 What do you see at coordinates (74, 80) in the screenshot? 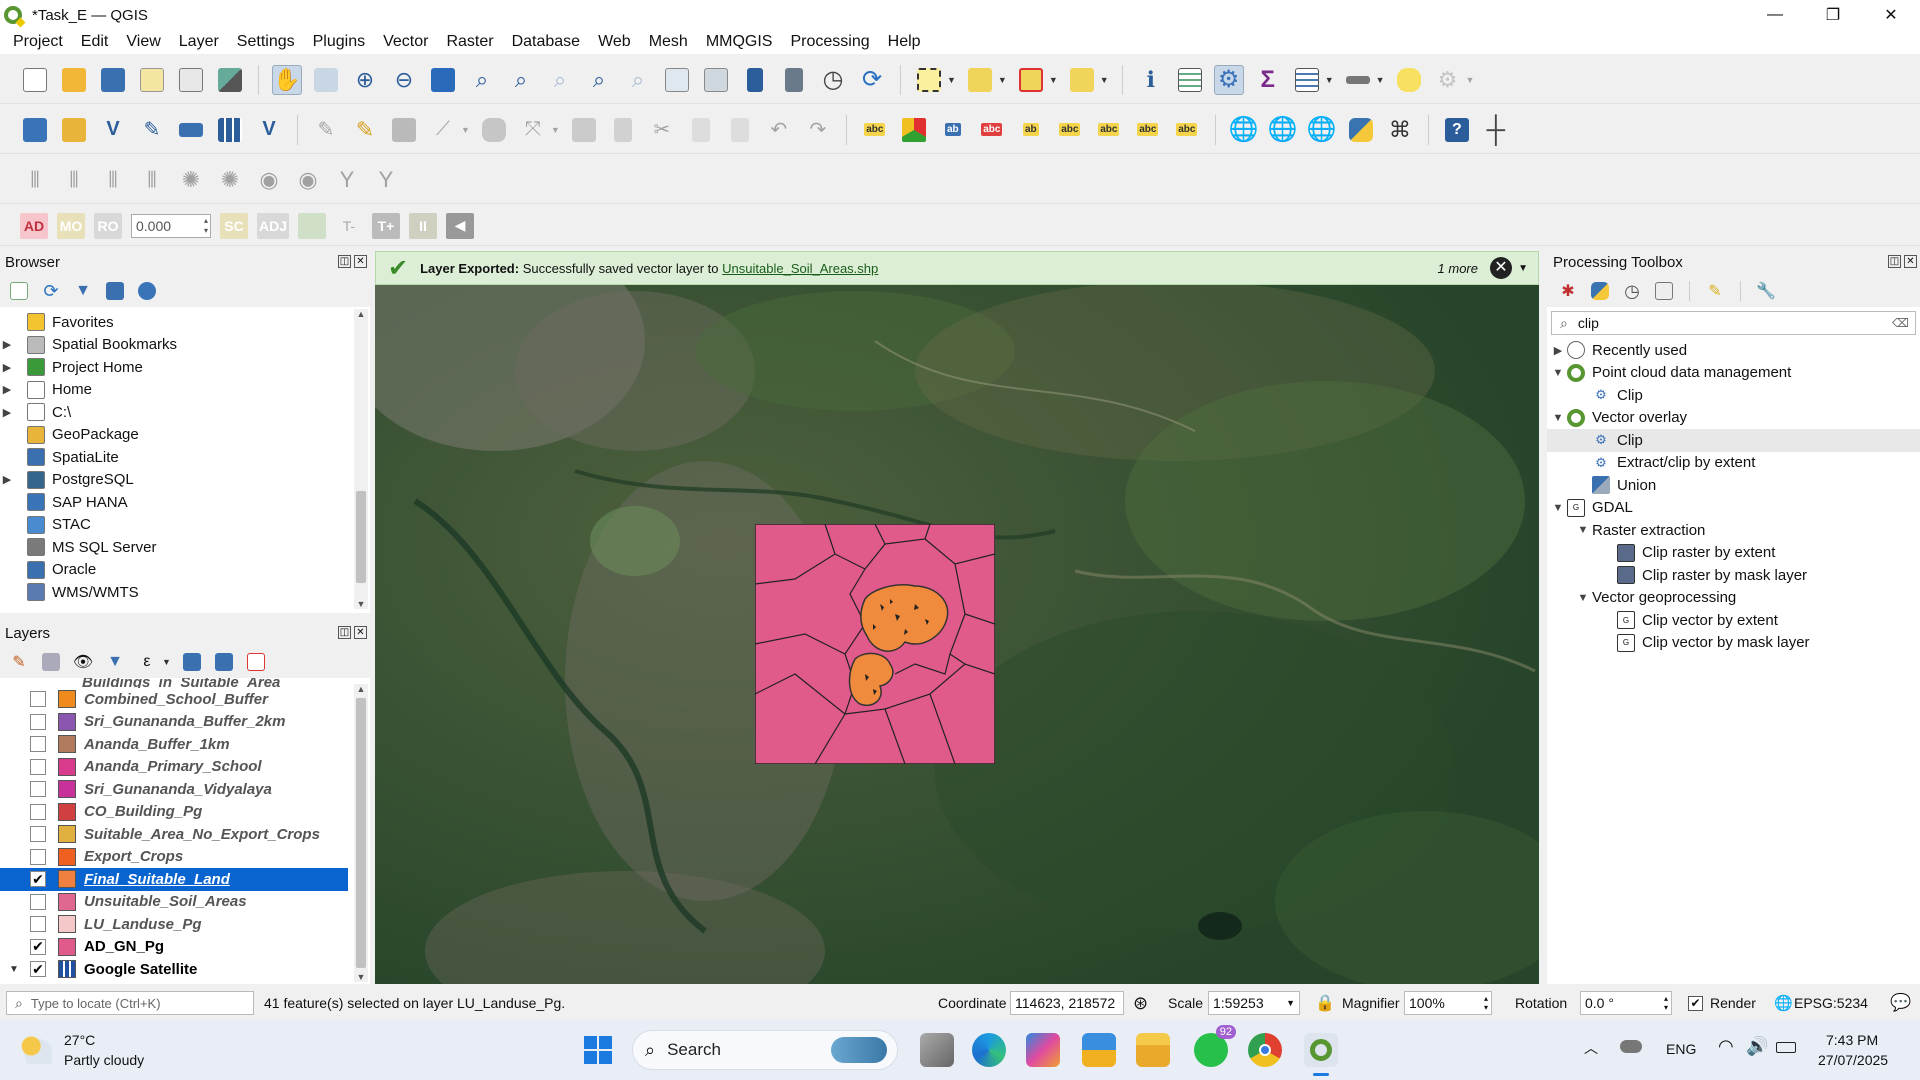
I see `open-project-icon` at bounding box center [74, 80].